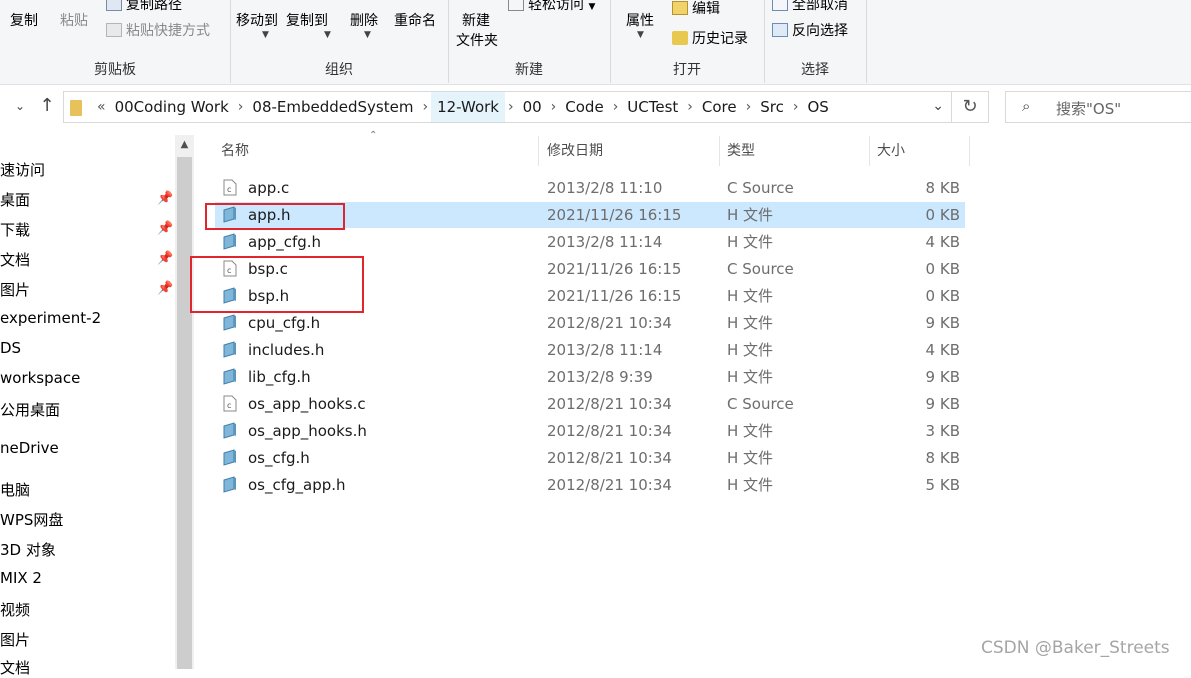  What do you see at coordinates (810, 7) in the screenshot?
I see `select-none-button: 全部取消` at bounding box center [810, 7].